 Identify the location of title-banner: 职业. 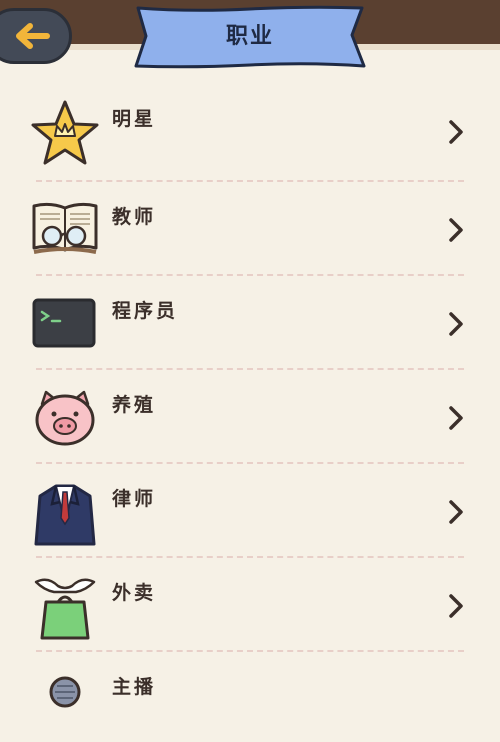
(250, 37).